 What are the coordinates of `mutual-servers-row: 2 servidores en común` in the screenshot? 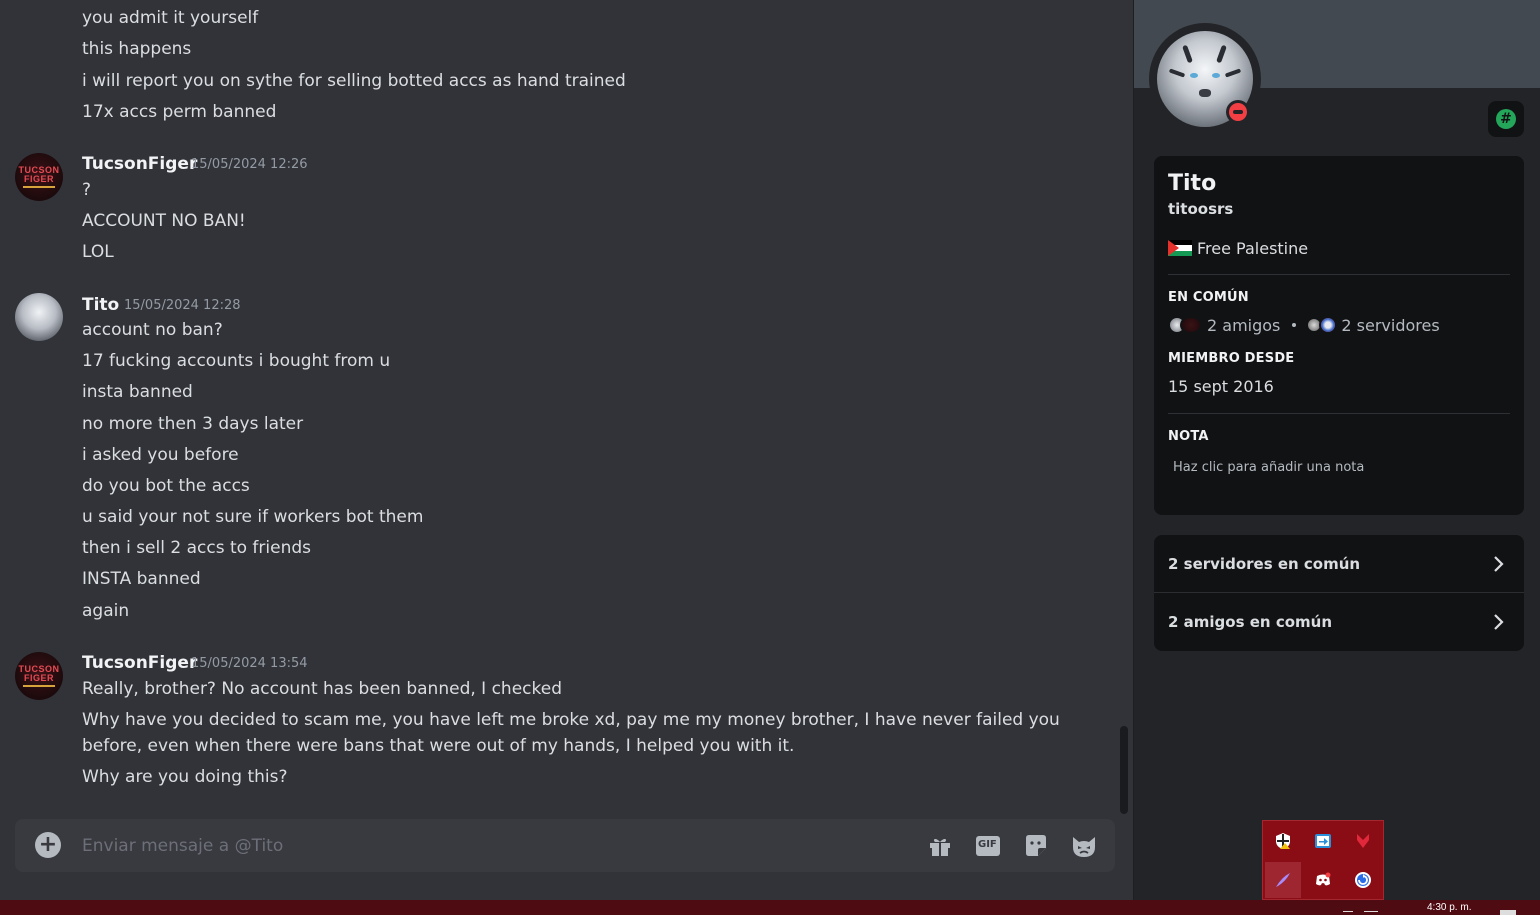 It's located at (1339, 564).